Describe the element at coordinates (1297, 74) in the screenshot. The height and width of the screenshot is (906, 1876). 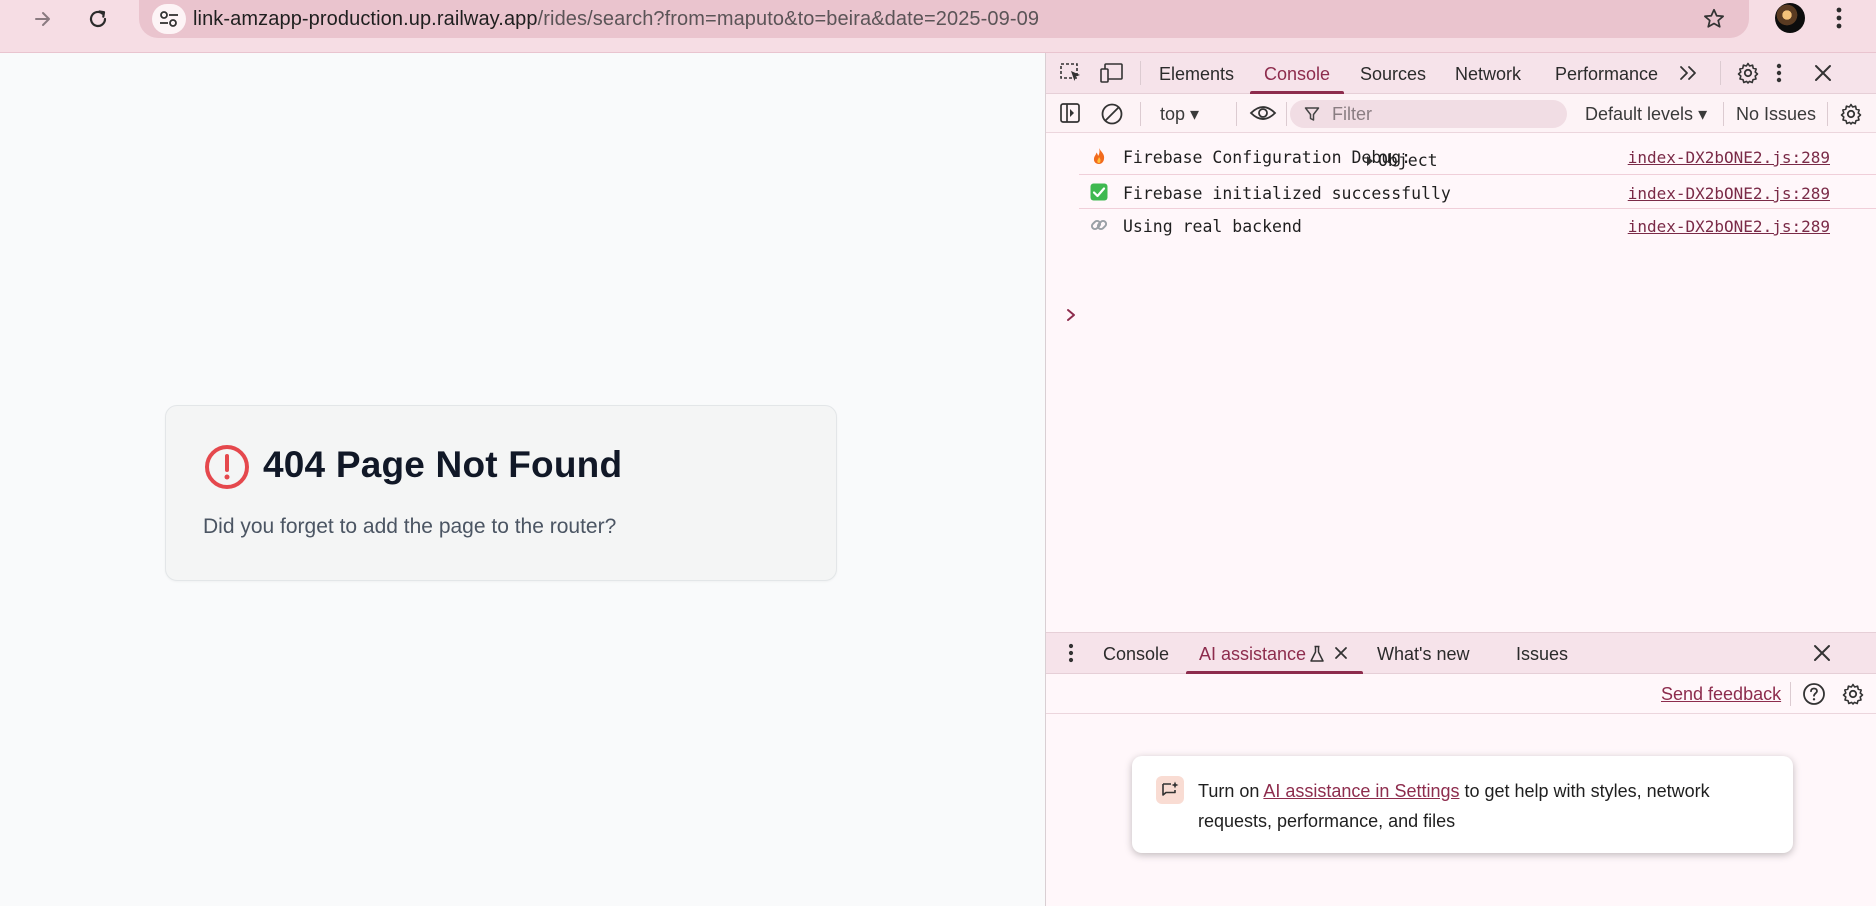
I see `tab-console: Console` at that location.